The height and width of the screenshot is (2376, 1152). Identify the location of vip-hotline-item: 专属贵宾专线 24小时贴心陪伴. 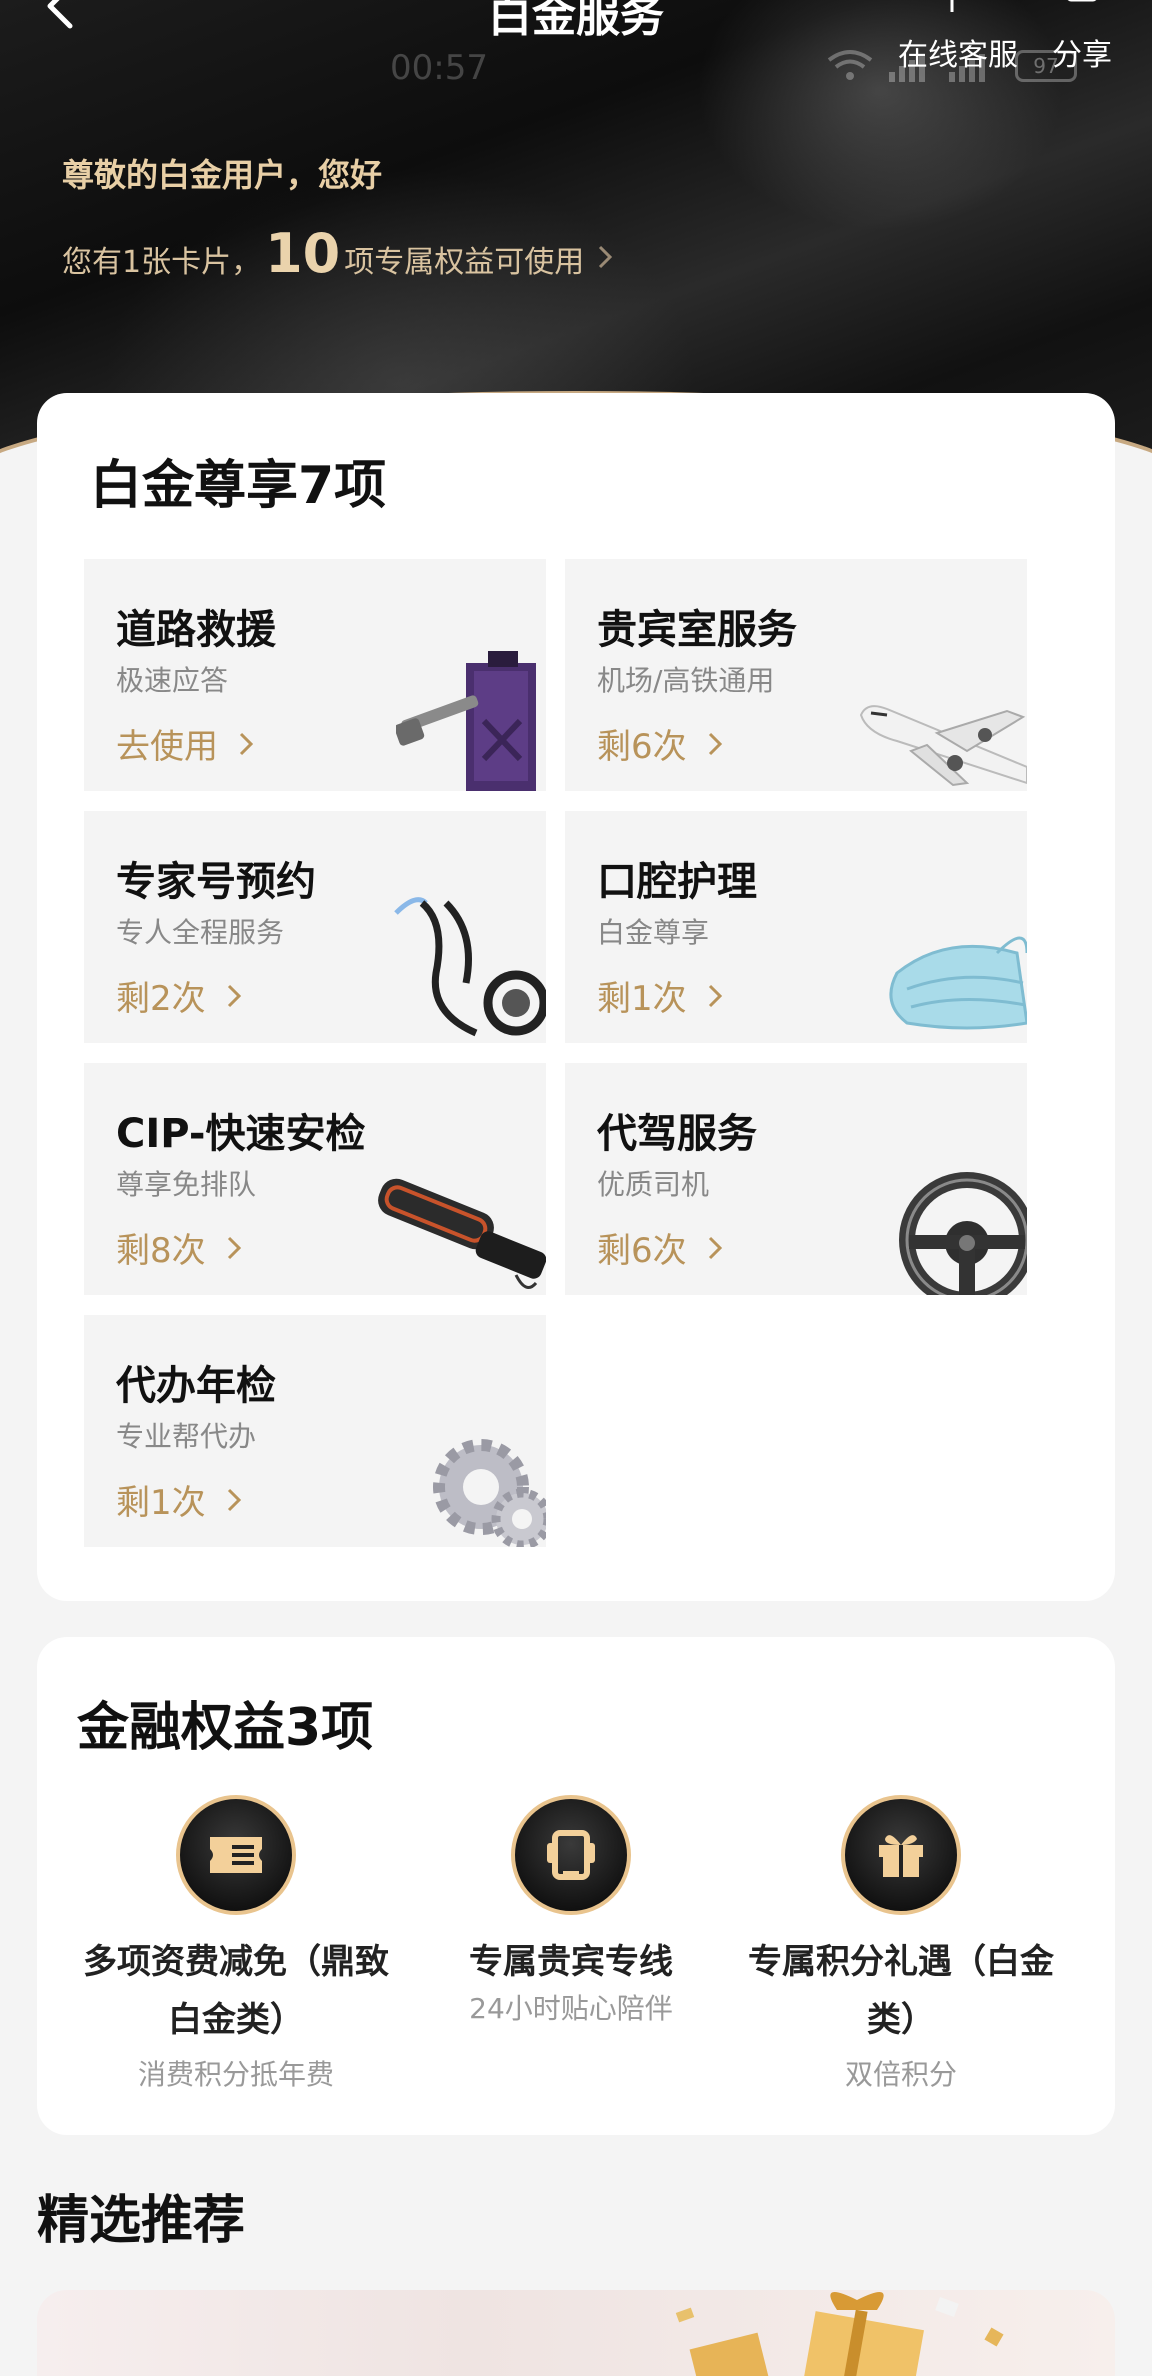
(571, 1911).